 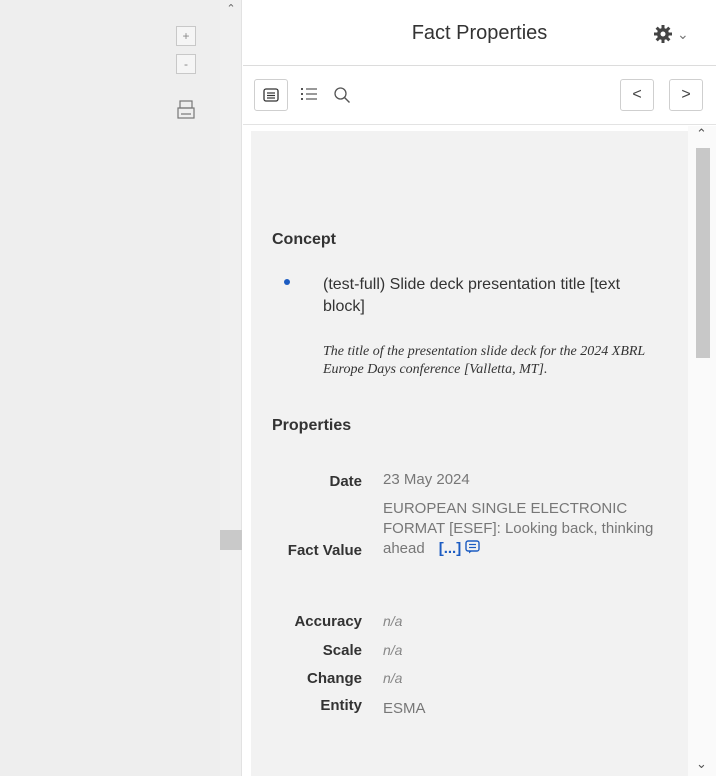 I want to click on date-value: 23 May 2024, so click(x=426, y=479).